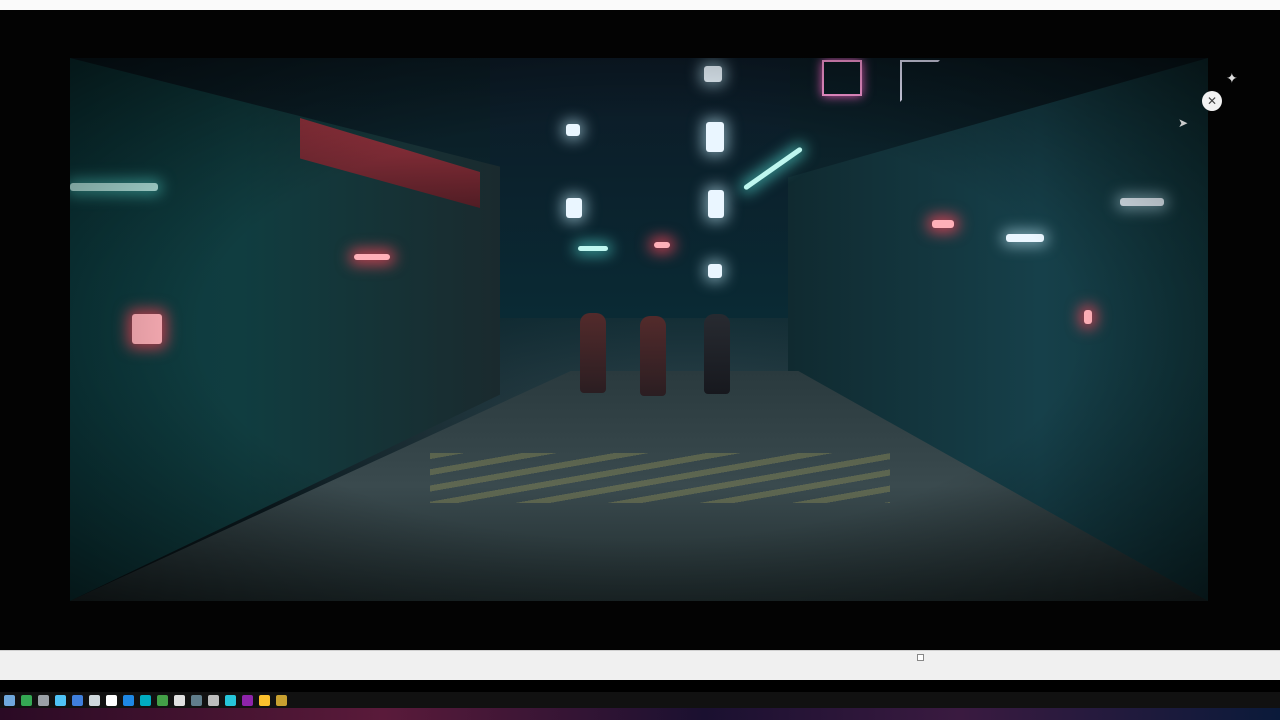  Describe the element at coordinates (26, 700) in the screenshot. I see `chrome-icon` at that location.